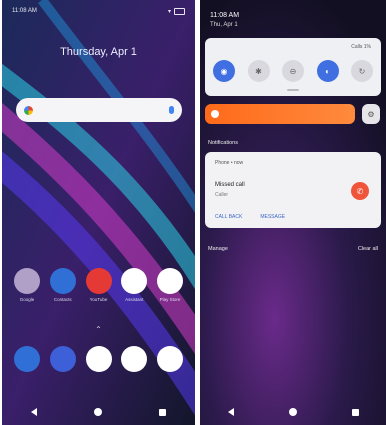  What do you see at coordinates (225, 15) in the screenshot?
I see `shade-time: 11:08 AM` at bounding box center [225, 15].